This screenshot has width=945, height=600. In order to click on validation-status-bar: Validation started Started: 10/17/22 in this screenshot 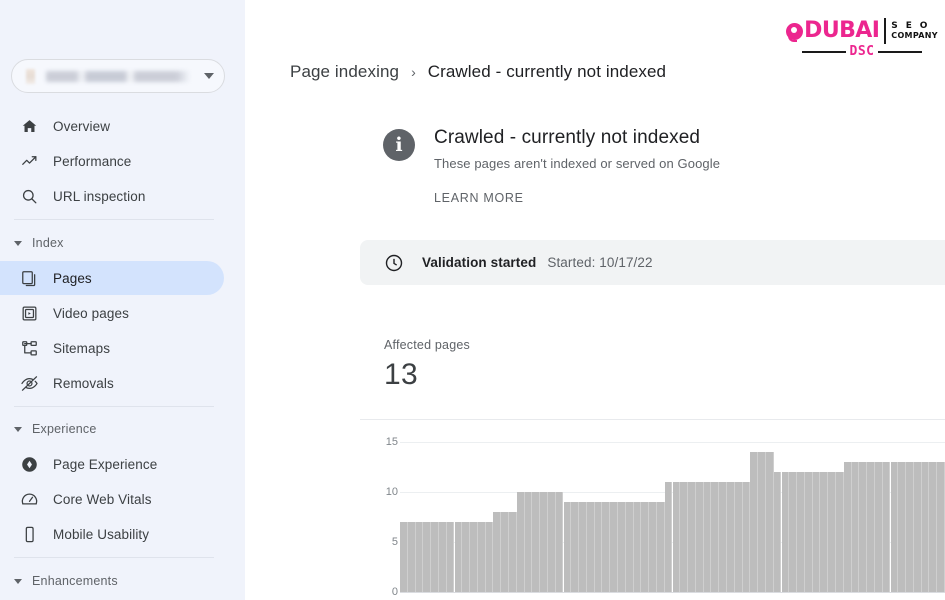, I will do `click(652, 262)`.